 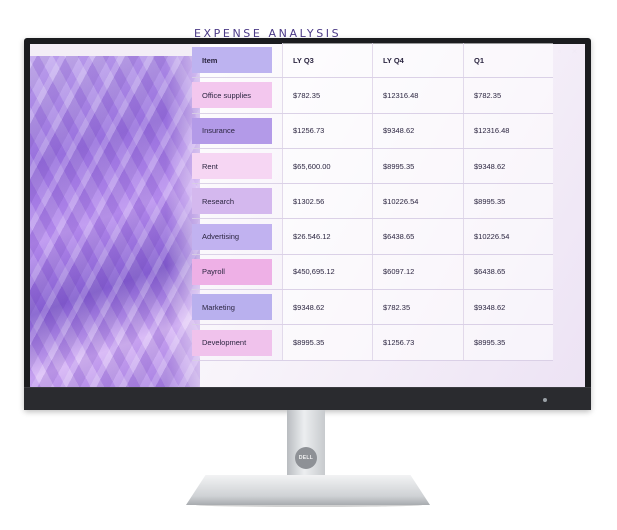 I want to click on header-item-label: Item, so click(x=210, y=60).